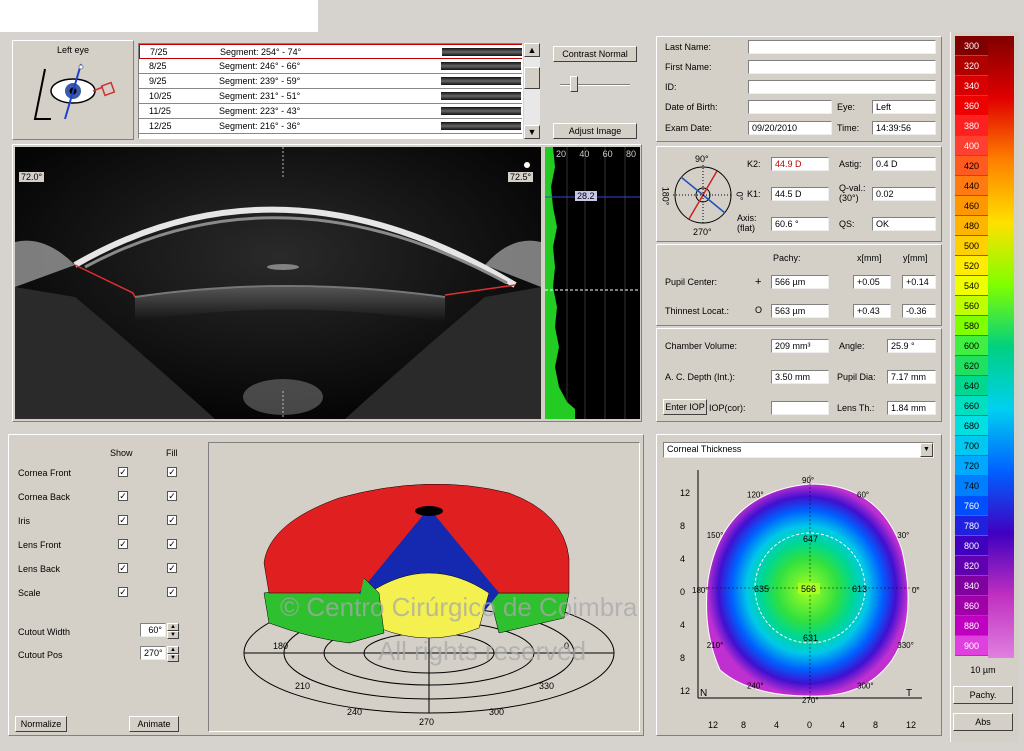 The width and height of the screenshot is (1024, 751). I want to click on lens-th-field: 1.84 mm, so click(911, 408).